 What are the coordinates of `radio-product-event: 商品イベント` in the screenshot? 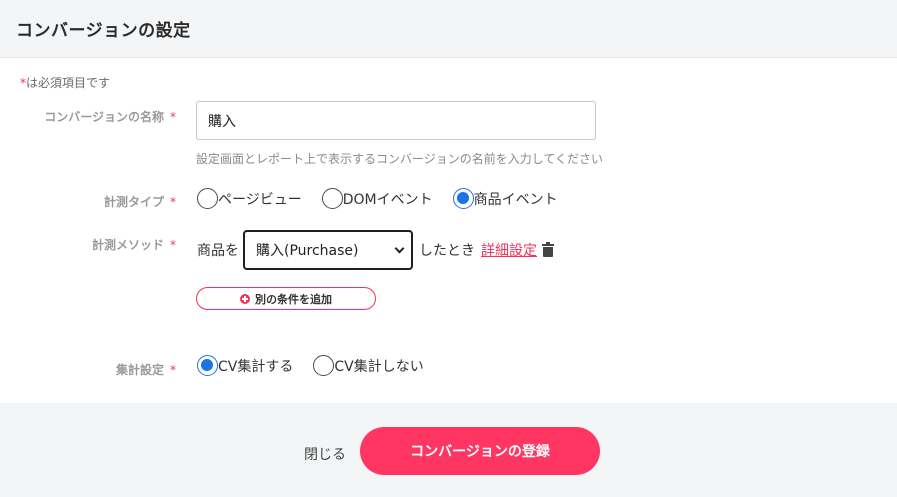 It's located at (505, 198).